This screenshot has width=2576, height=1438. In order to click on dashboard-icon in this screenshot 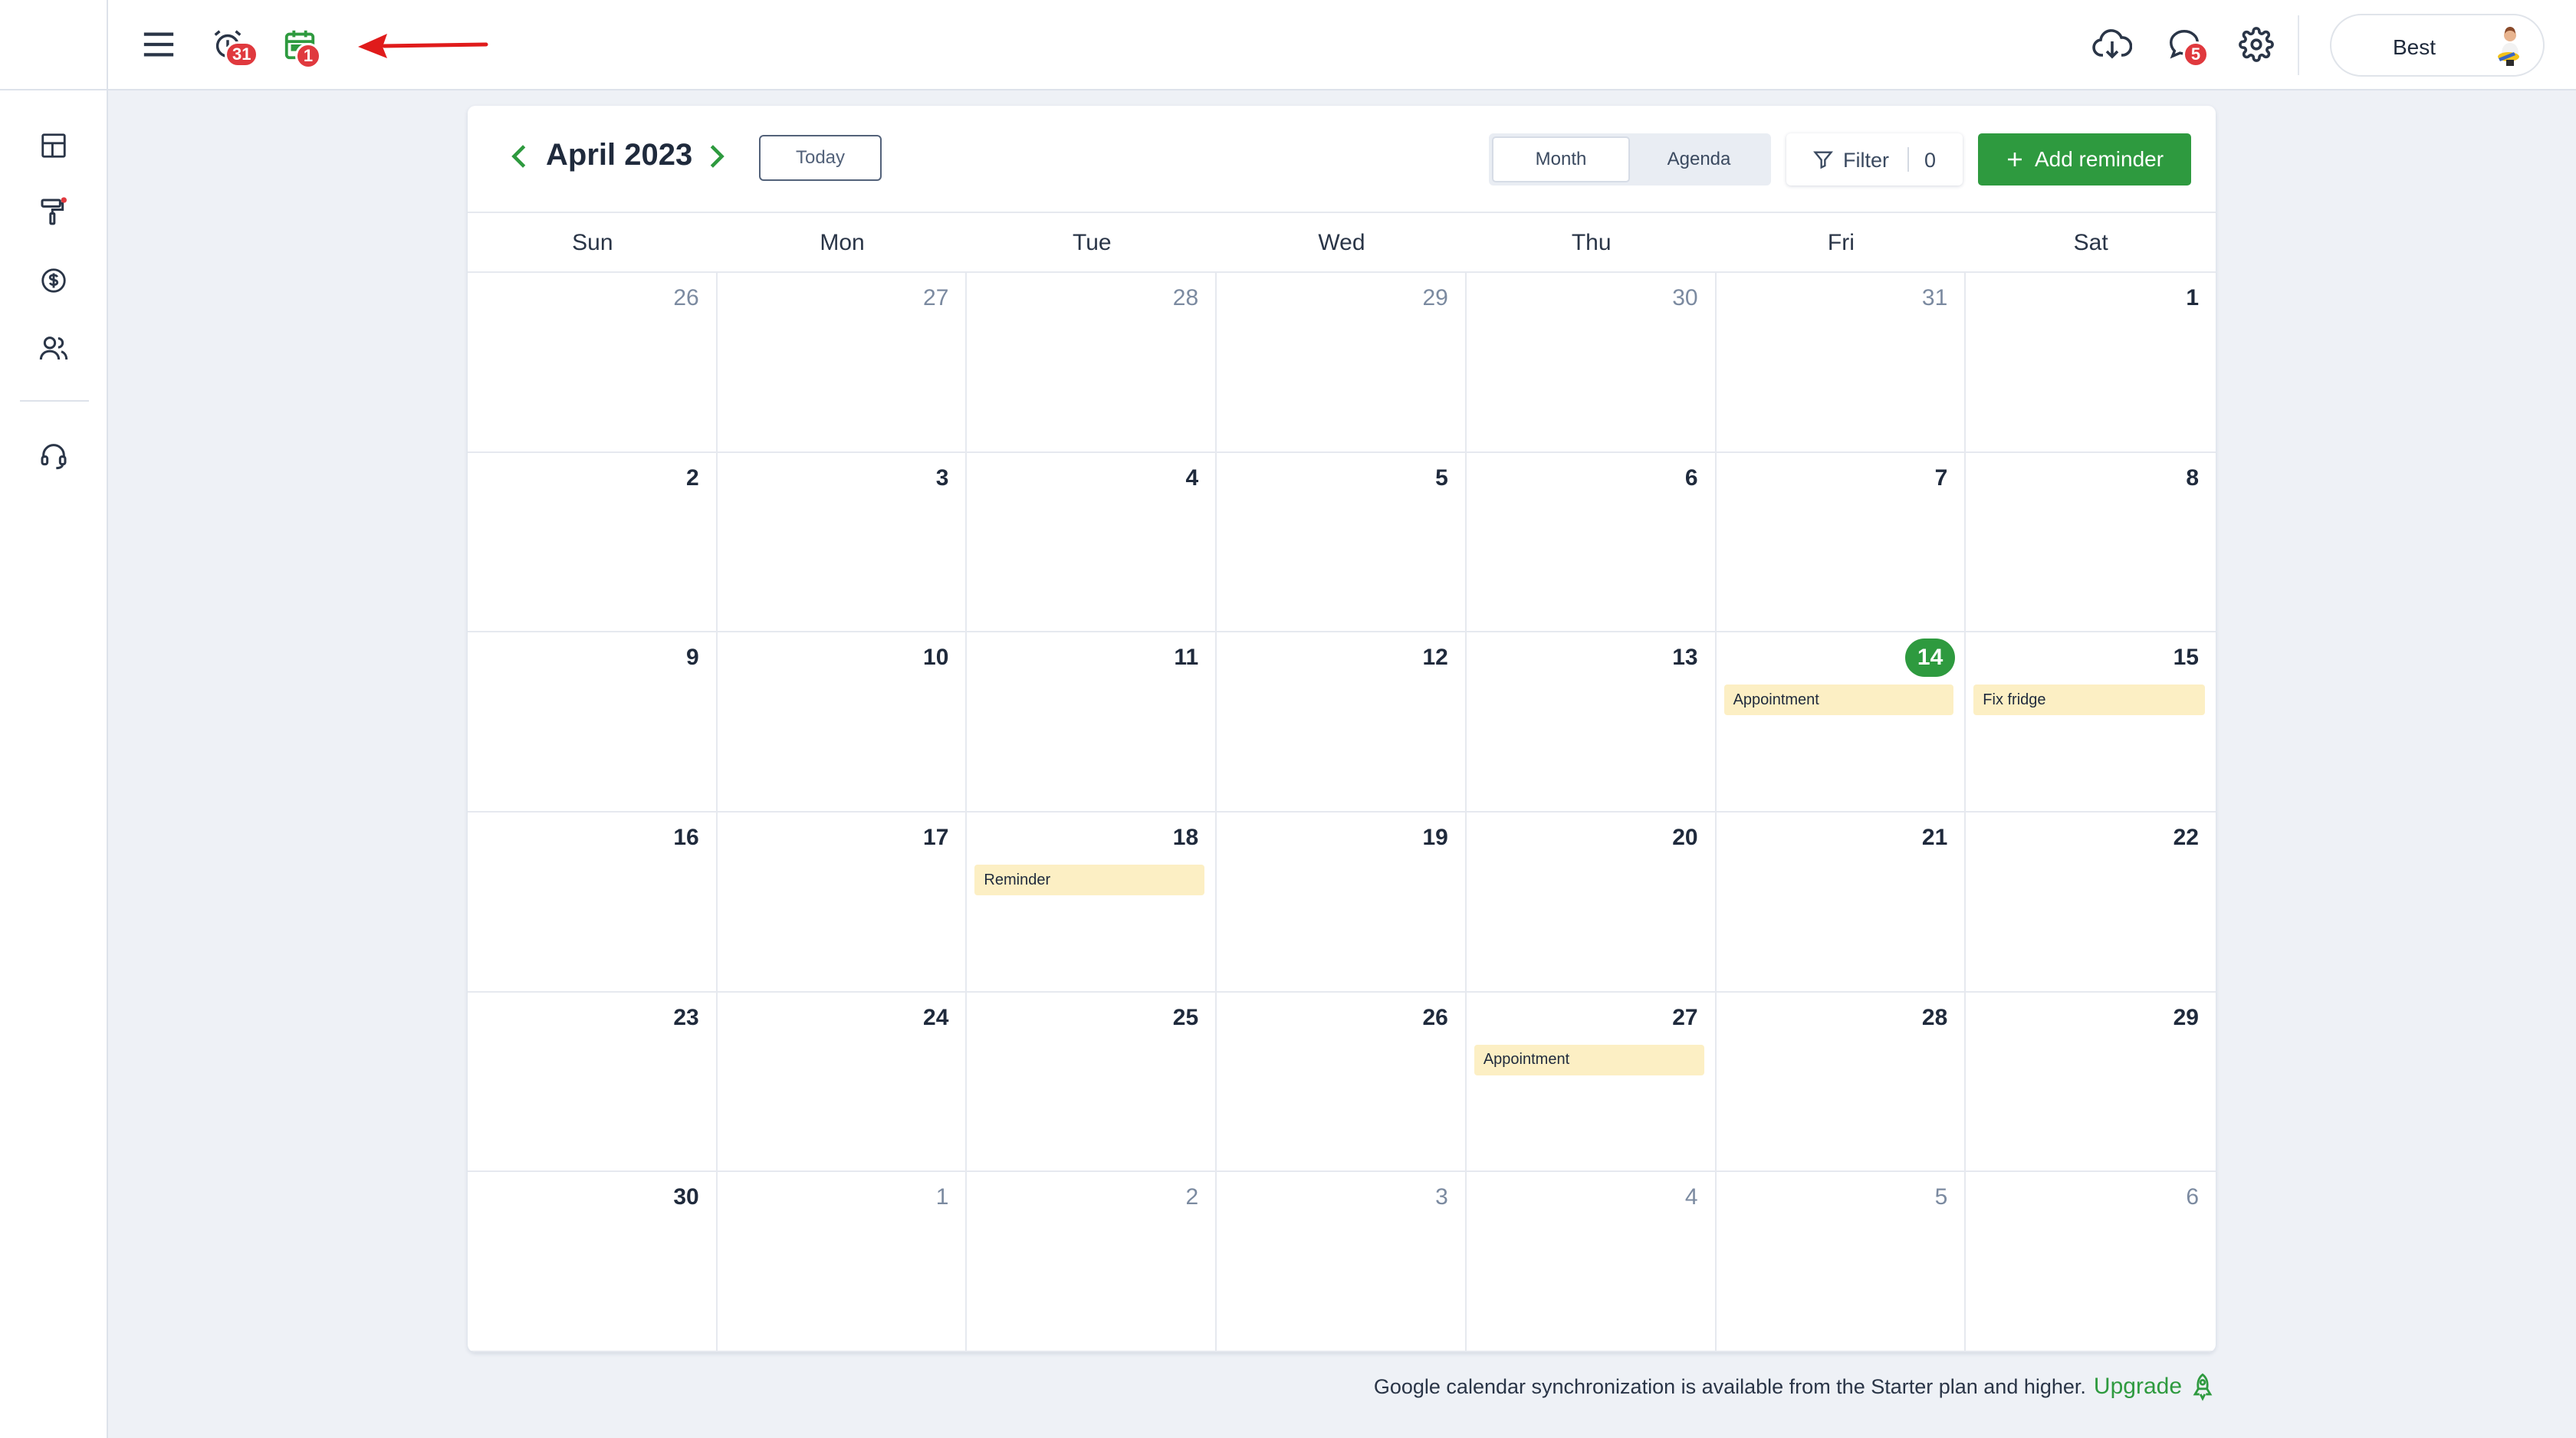, I will do `click(53, 145)`.